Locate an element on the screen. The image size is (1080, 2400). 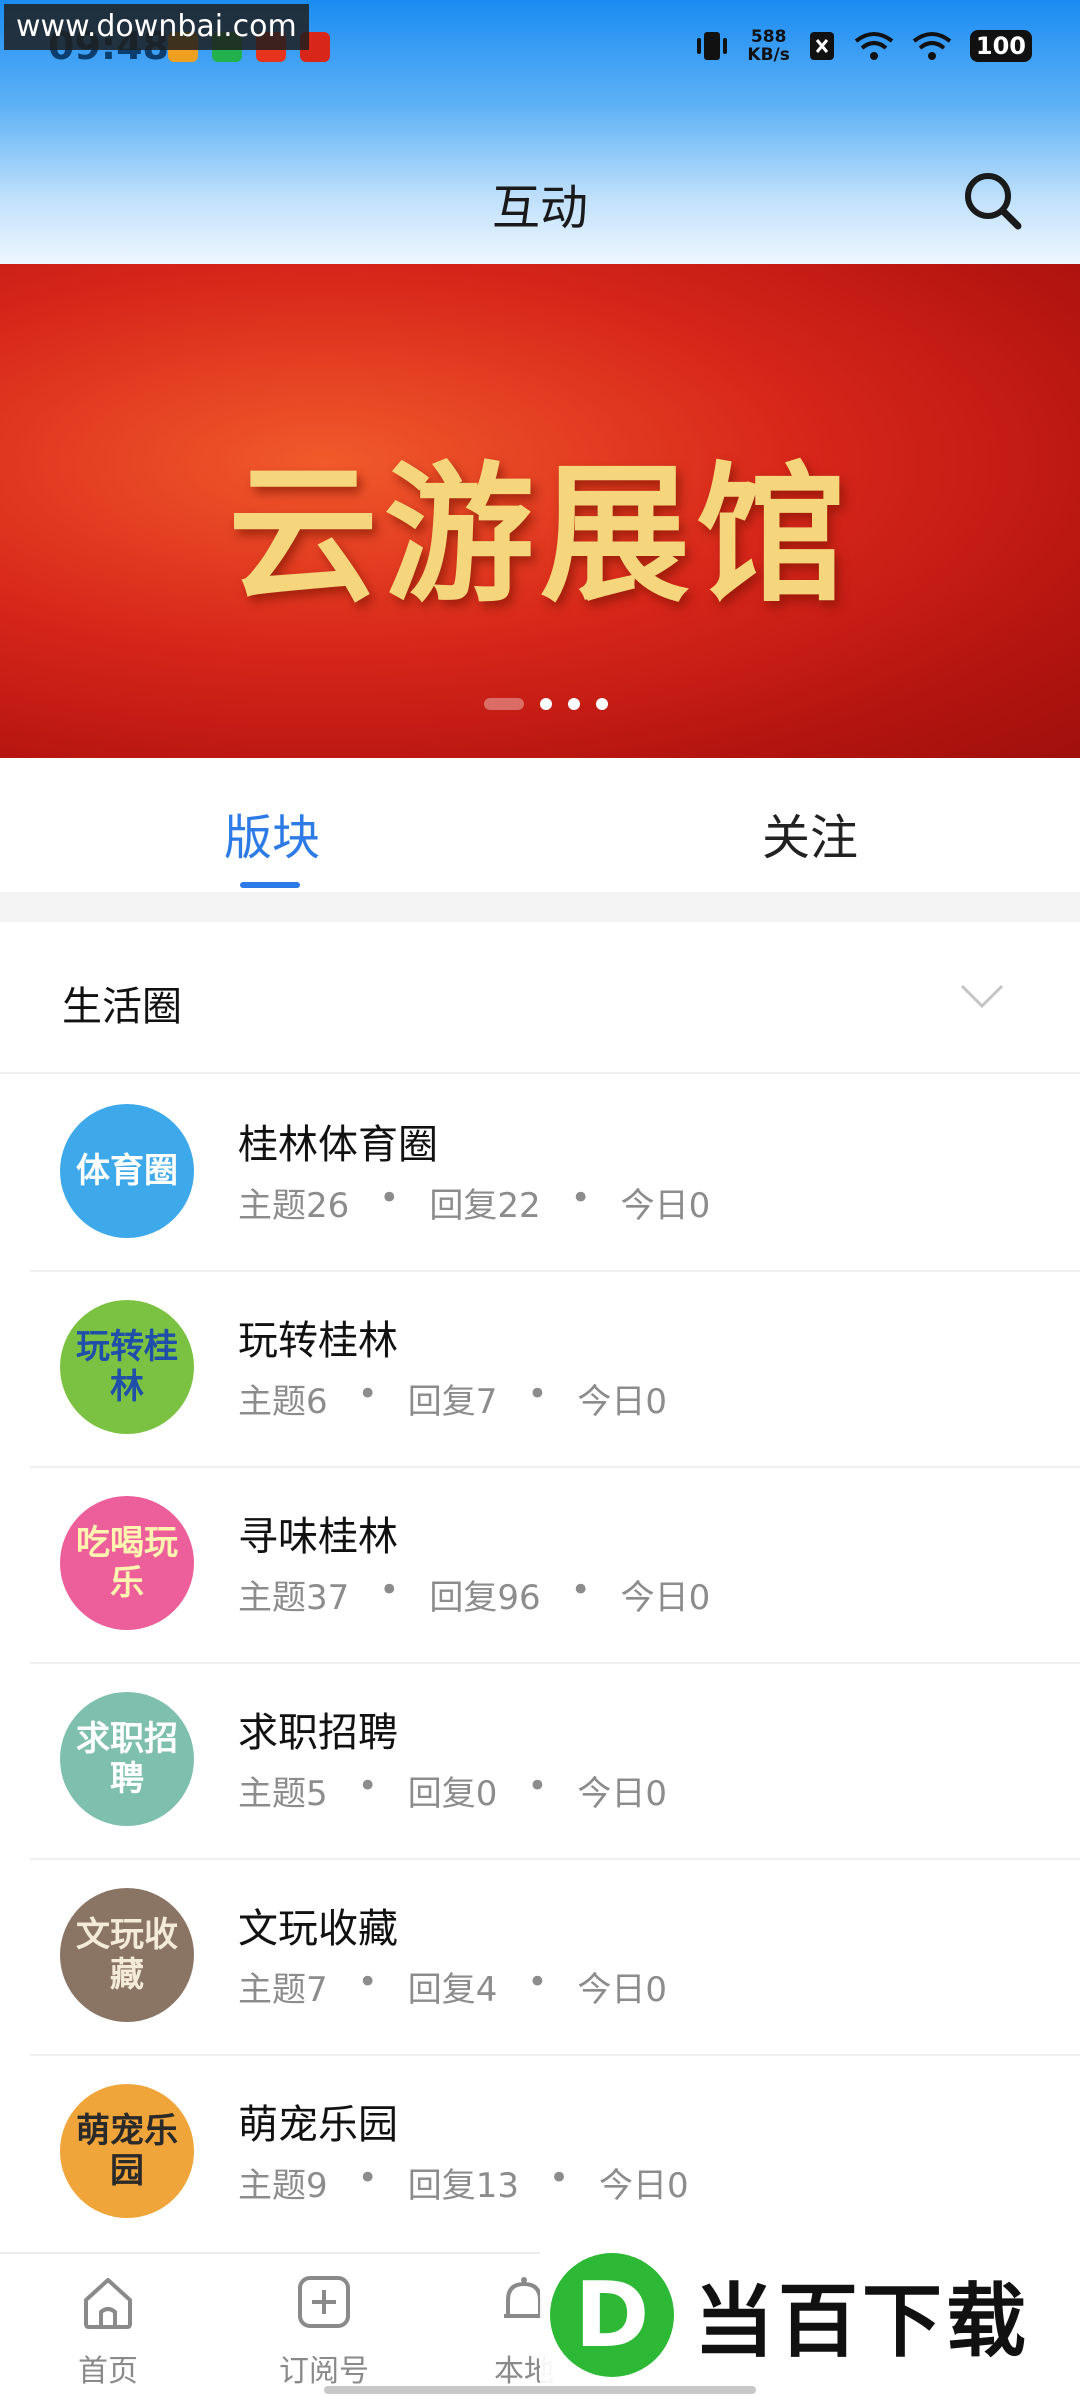
forum-avatar: 体育圈 is located at coordinates (127, 1171).